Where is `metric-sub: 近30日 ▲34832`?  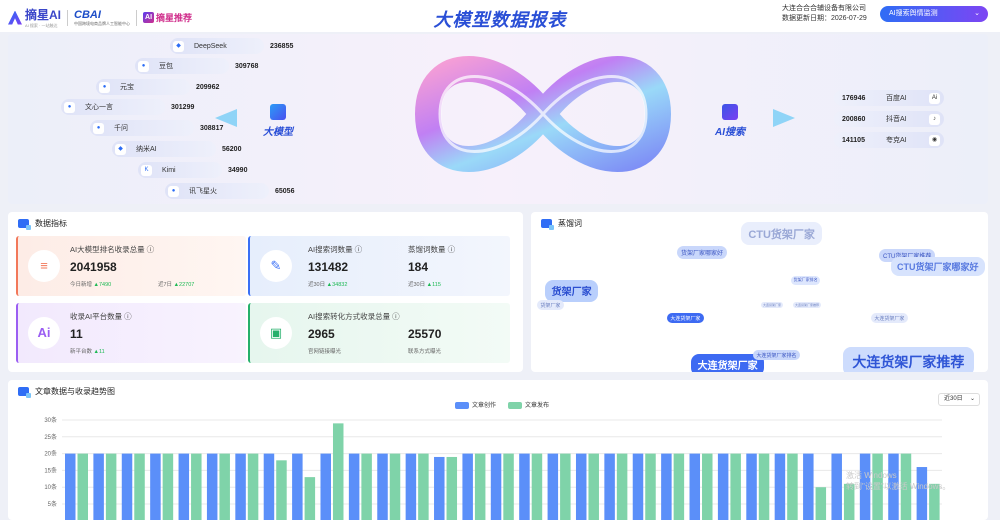 metric-sub: 近30日 ▲34832 is located at coordinates (327, 284).